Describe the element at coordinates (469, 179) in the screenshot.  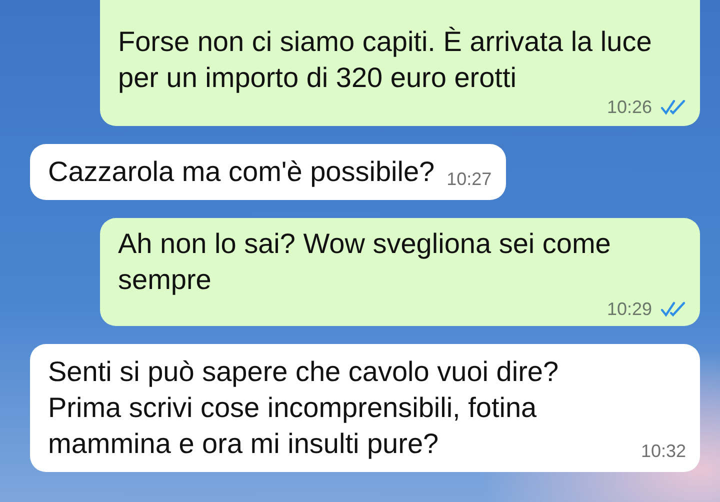
I see `message-time: 10:27` at that location.